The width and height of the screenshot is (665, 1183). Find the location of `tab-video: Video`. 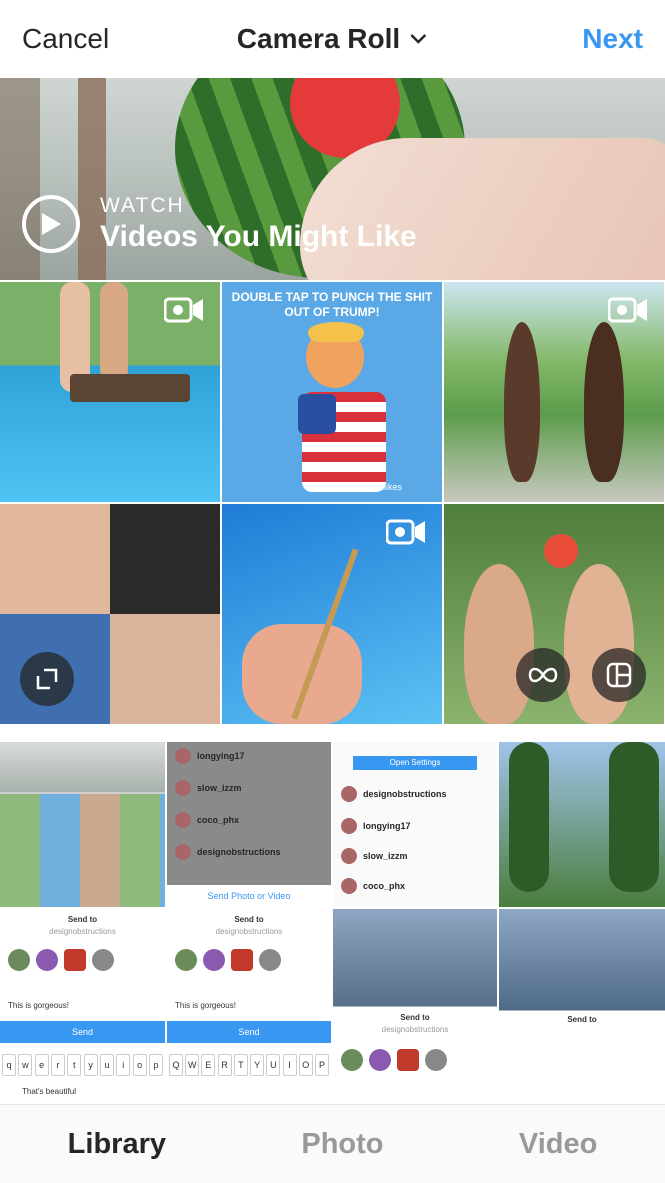

tab-video: Video is located at coordinates (558, 1144).